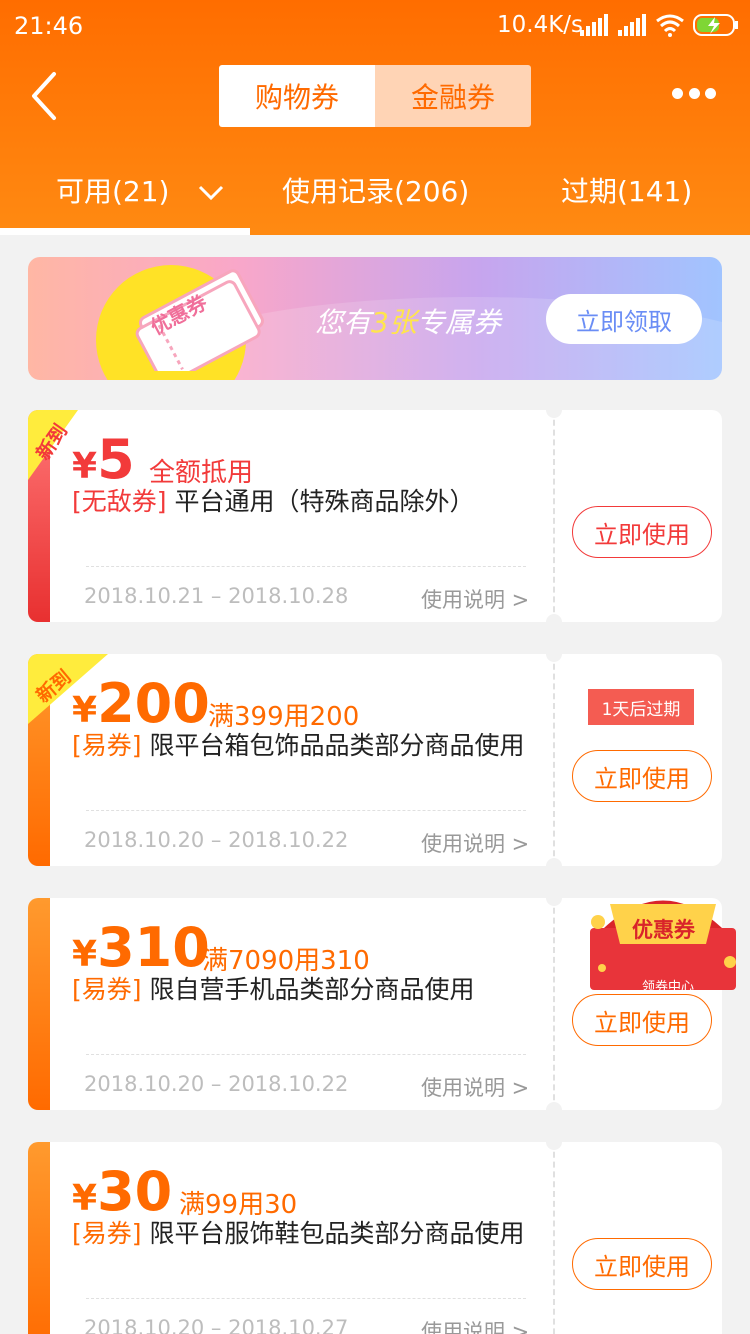 The height and width of the screenshot is (1334, 750). I want to click on chevron-down-icon, so click(211, 193).